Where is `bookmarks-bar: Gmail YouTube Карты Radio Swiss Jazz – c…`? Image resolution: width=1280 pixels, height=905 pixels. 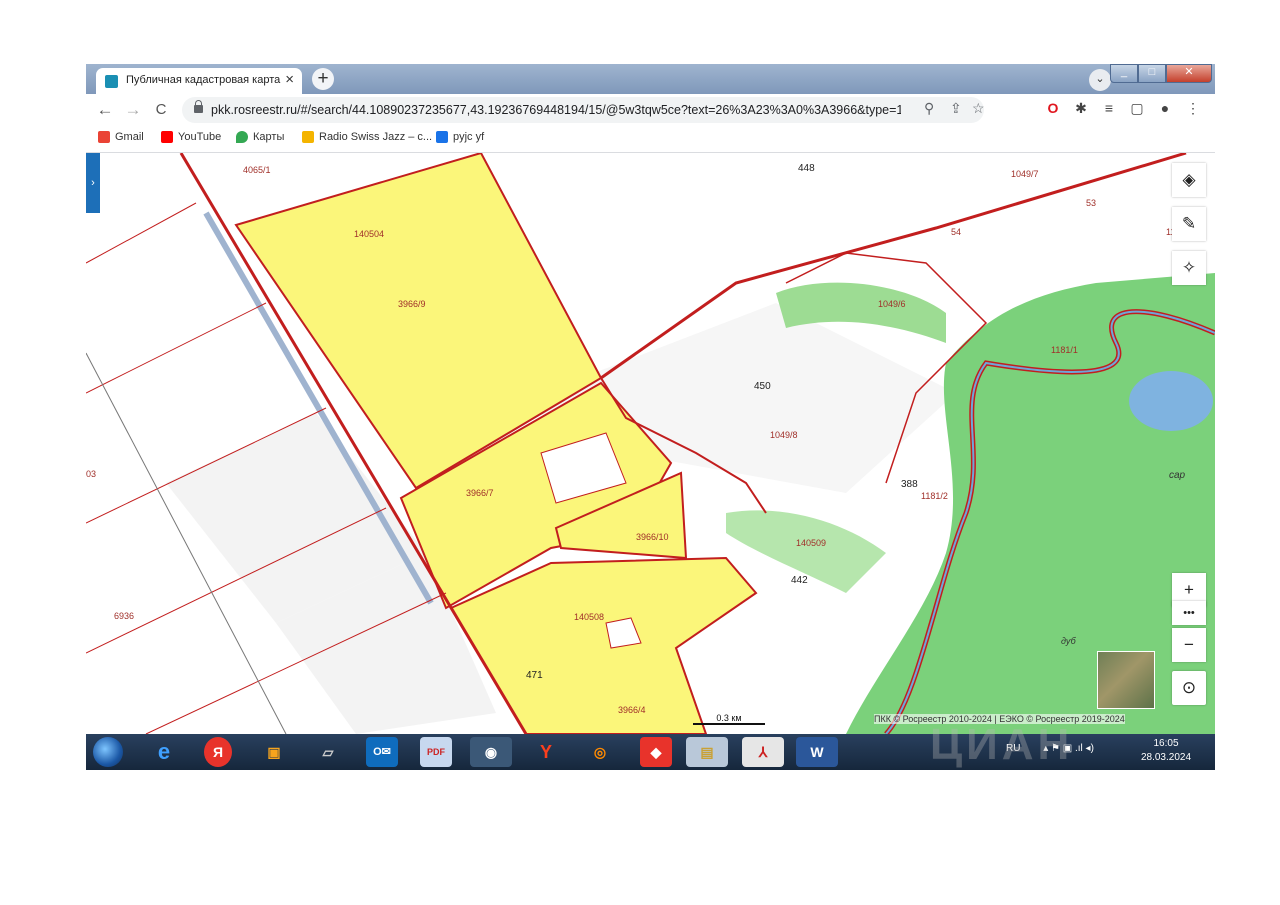 bookmarks-bar: Gmail YouTube Карты Radio Swiss Jazz – c… is located at coordinates (650, 139).